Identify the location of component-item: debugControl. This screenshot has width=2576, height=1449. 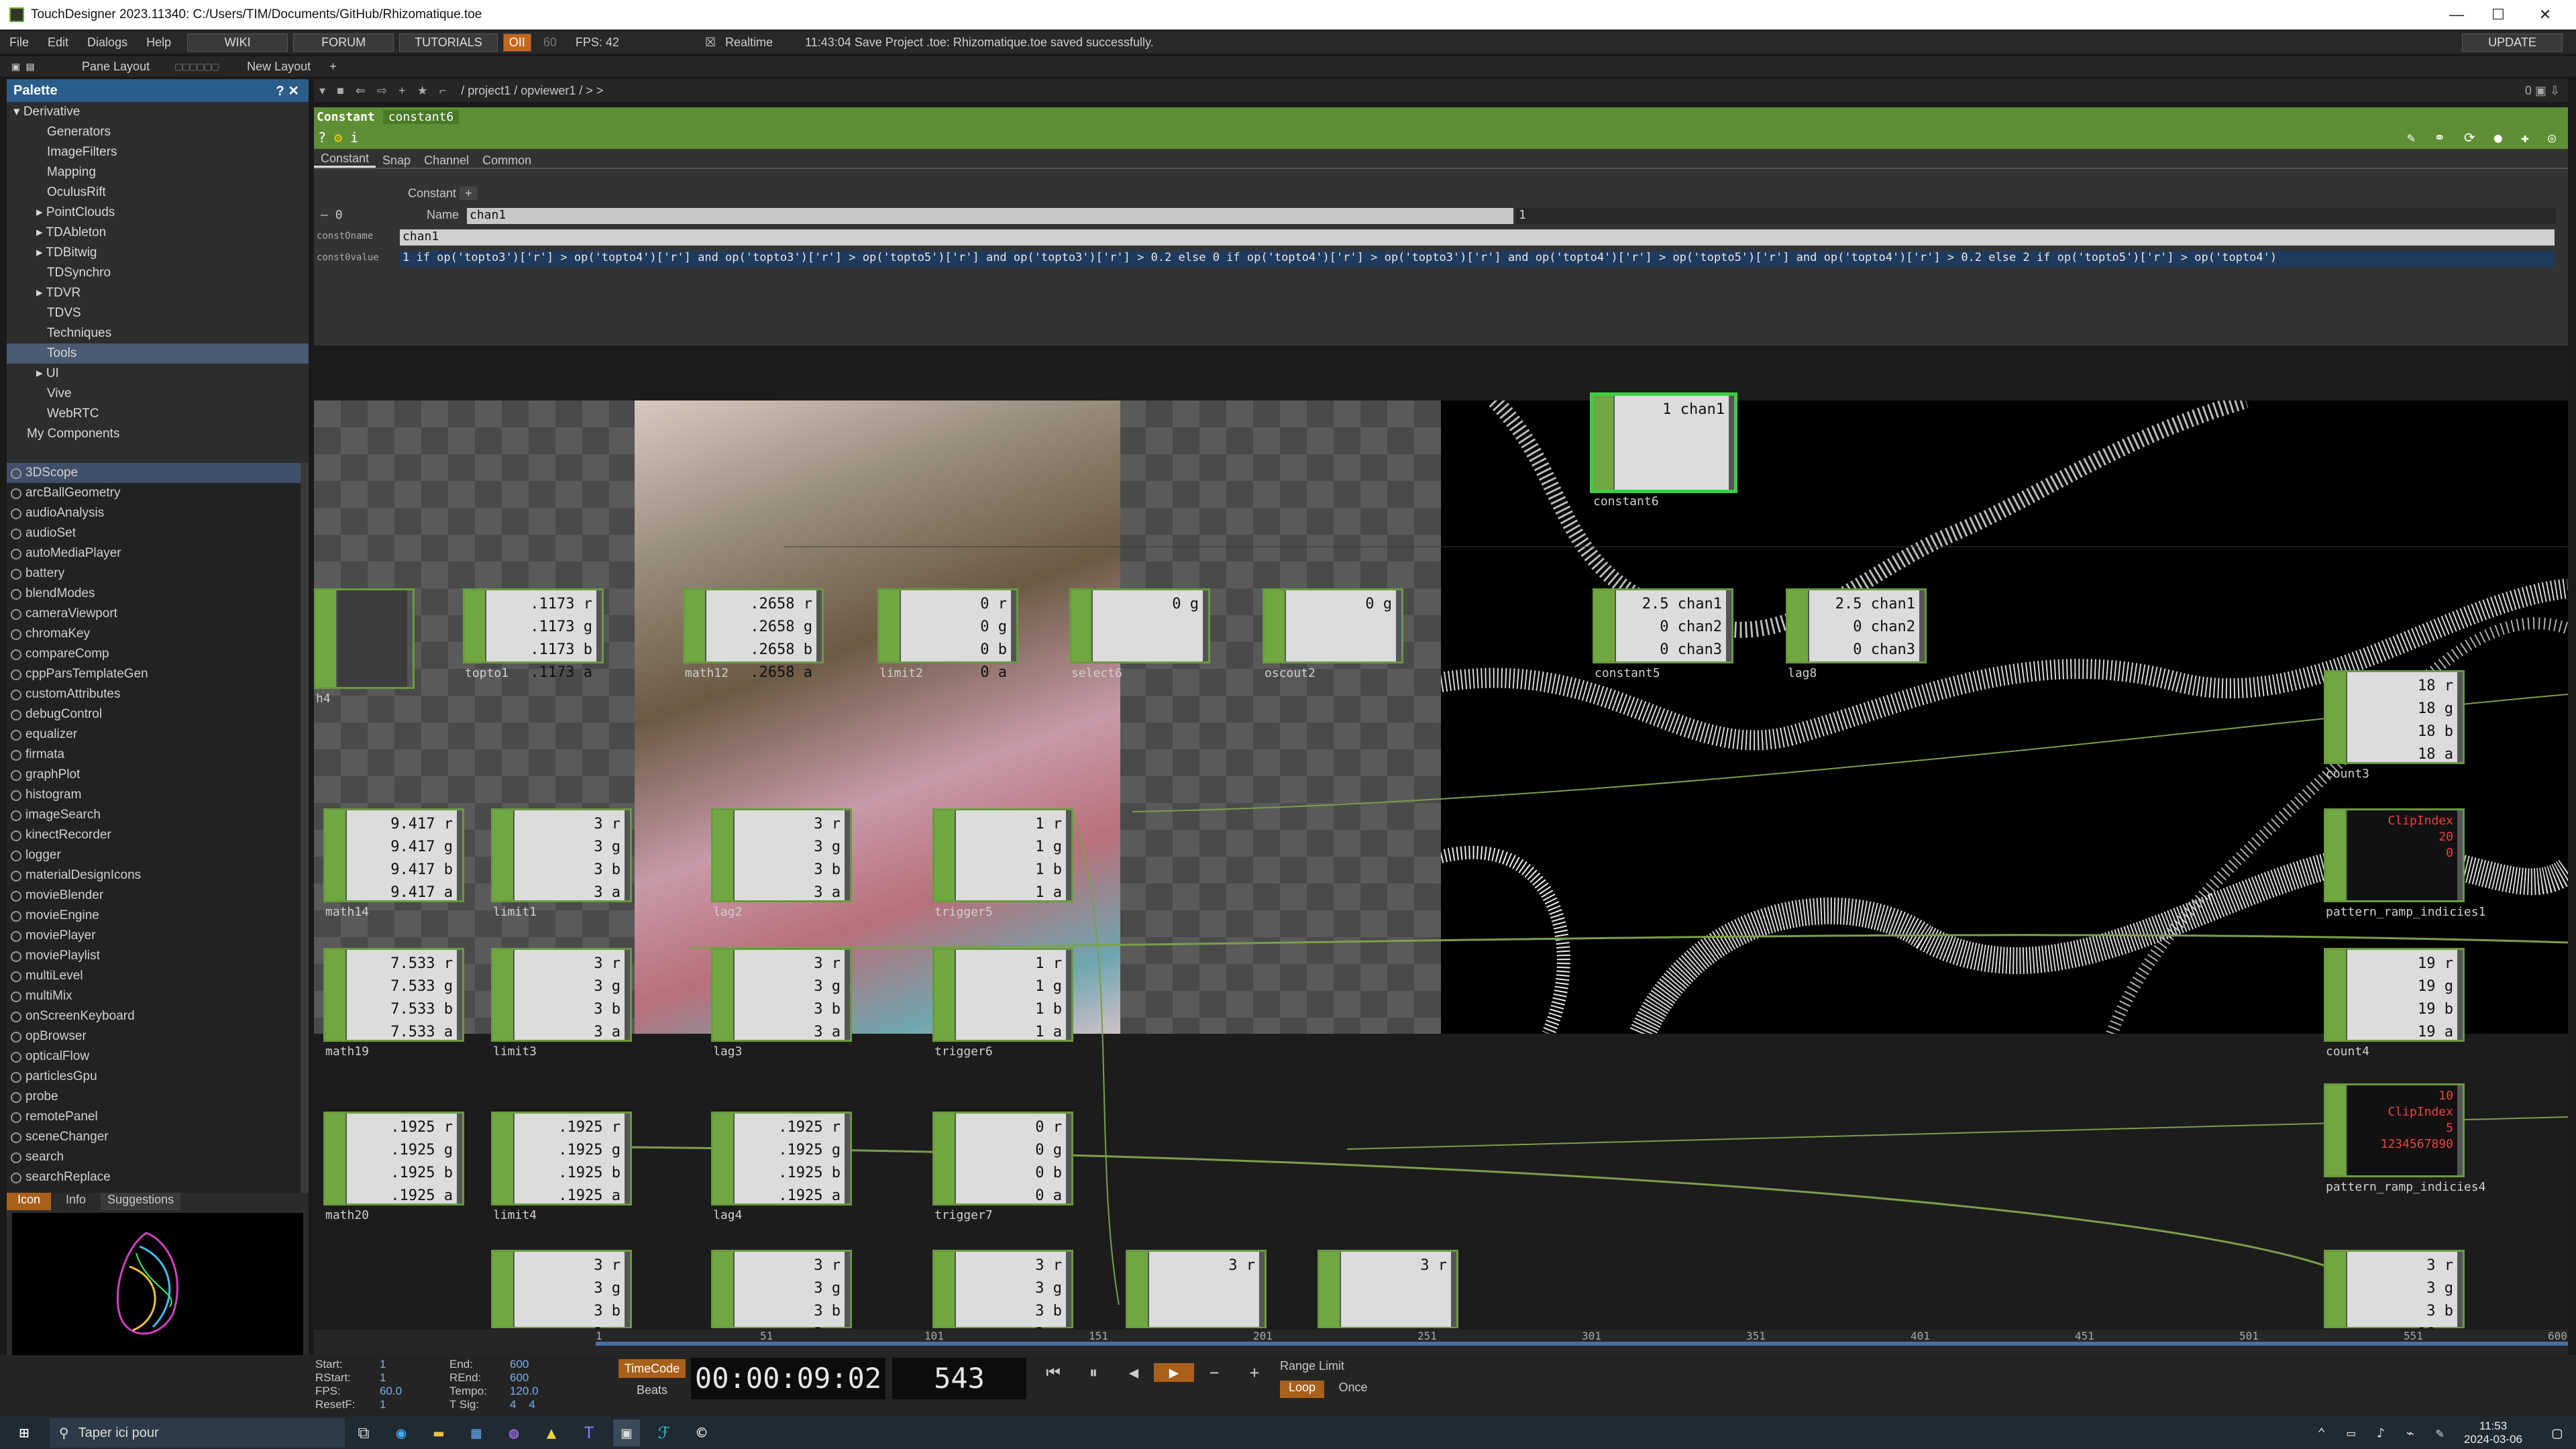
(154, 714).